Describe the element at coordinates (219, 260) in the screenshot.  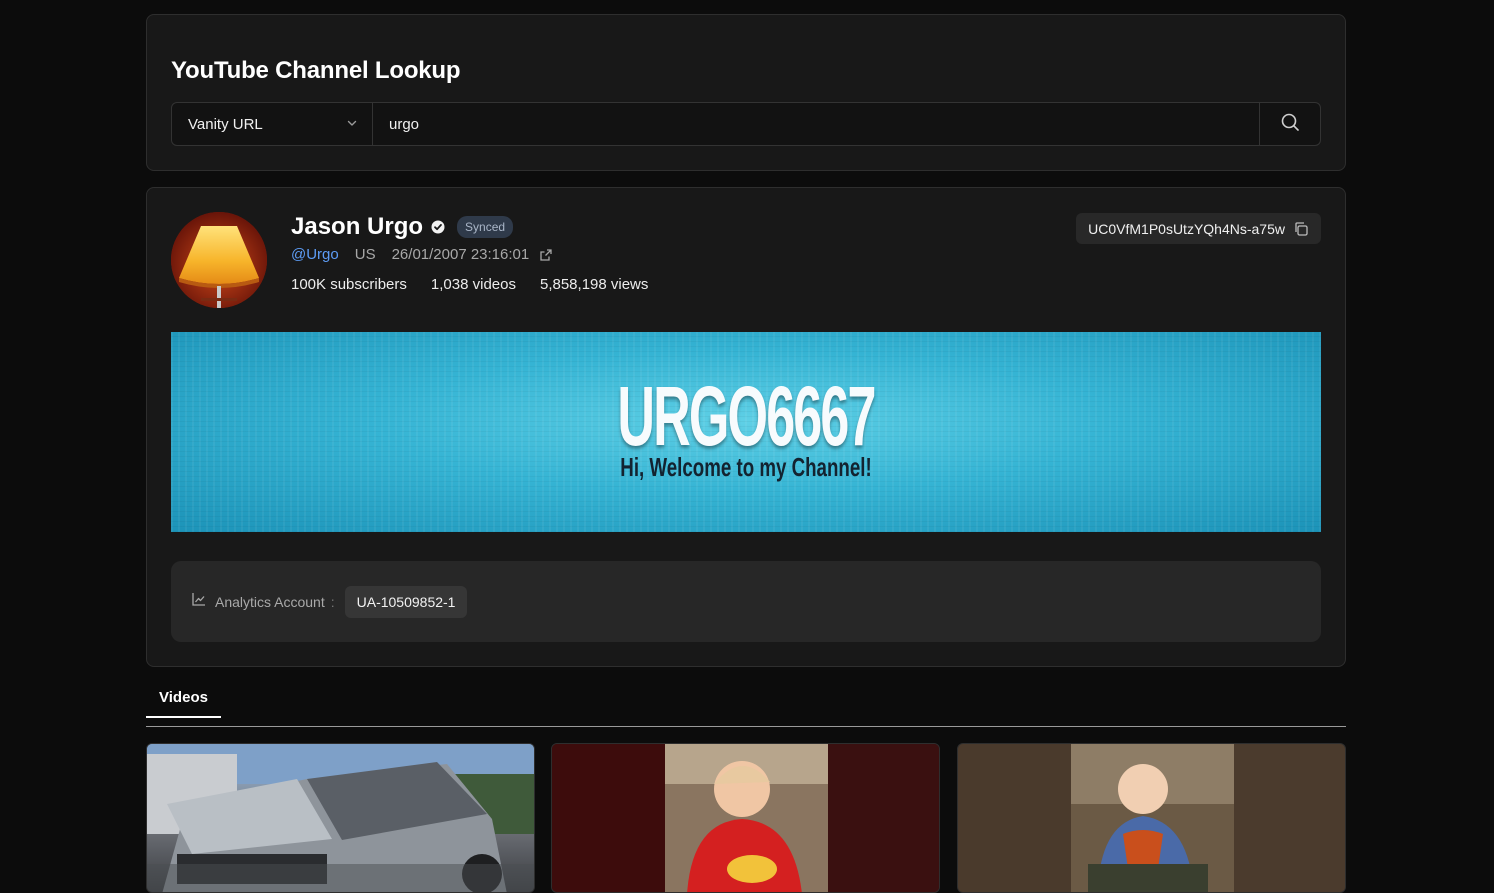
I see `avatar` at that location.